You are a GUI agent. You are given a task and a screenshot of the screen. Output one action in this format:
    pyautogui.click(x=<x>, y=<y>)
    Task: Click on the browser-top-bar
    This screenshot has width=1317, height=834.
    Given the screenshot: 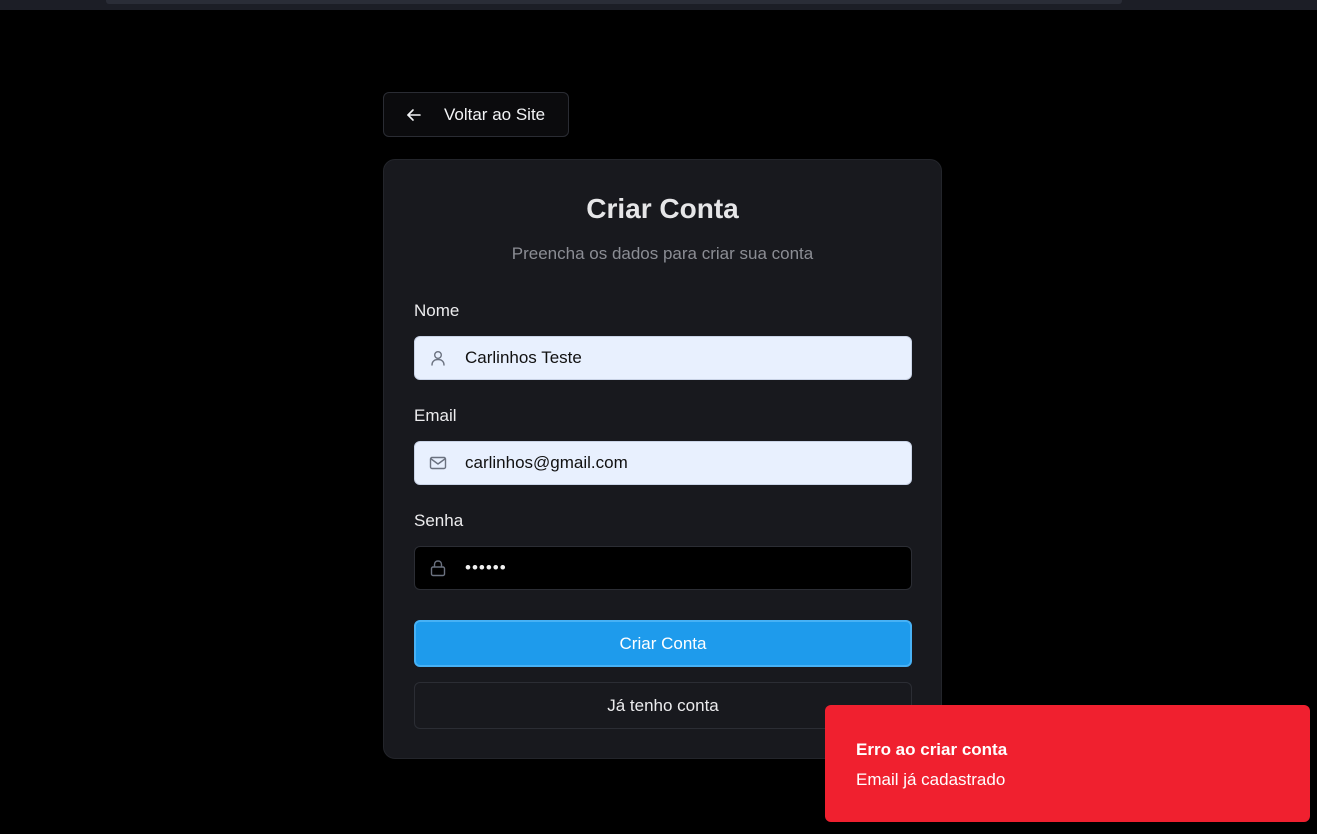 What is the action you would take?
    pyautogui.click(x=658, y=5)
    